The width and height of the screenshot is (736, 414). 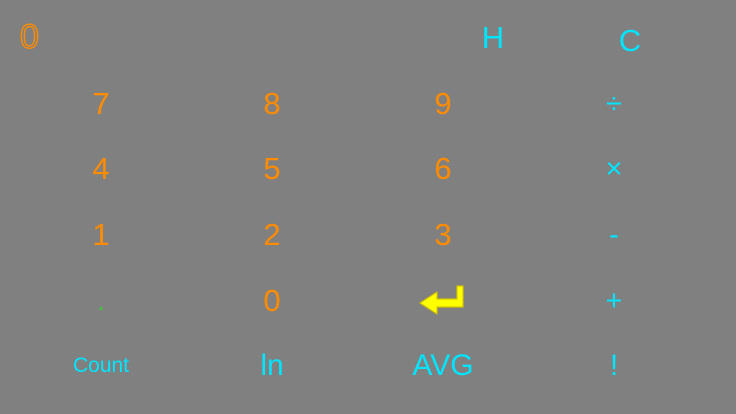 I want to click on factorial-button: !, so click(x=614, y=366).